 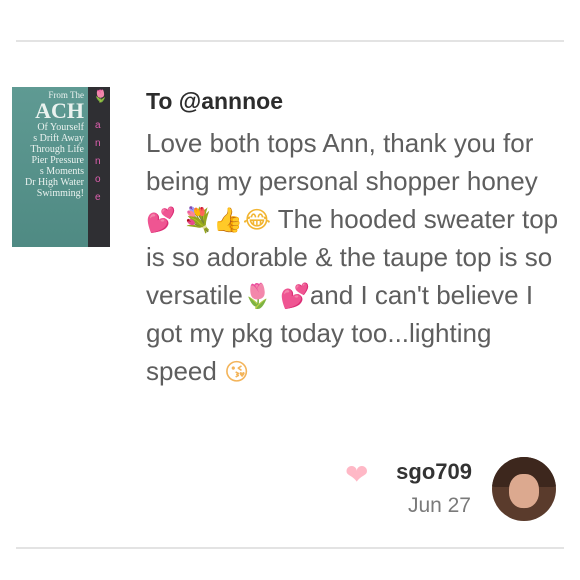 I want to click on laughing-icon: 😂, so click(x=256, y=220).